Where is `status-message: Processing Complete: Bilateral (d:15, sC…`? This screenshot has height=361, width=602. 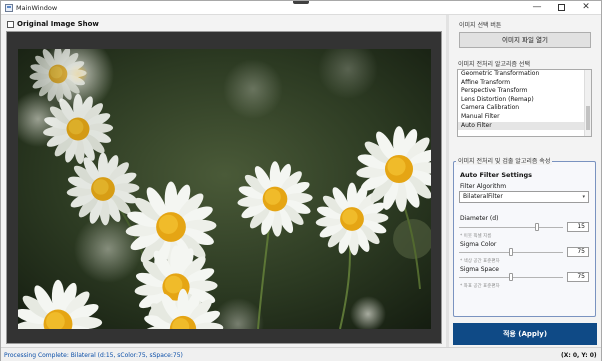 status-message: Processing Complete: Bilateral (d:15, sC… is located at coordinates (93, 355).